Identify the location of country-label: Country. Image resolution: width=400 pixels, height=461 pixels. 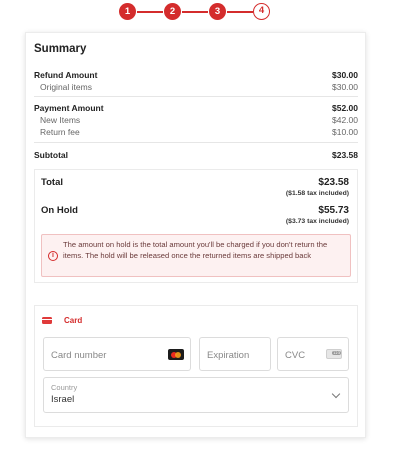
(64, 387).